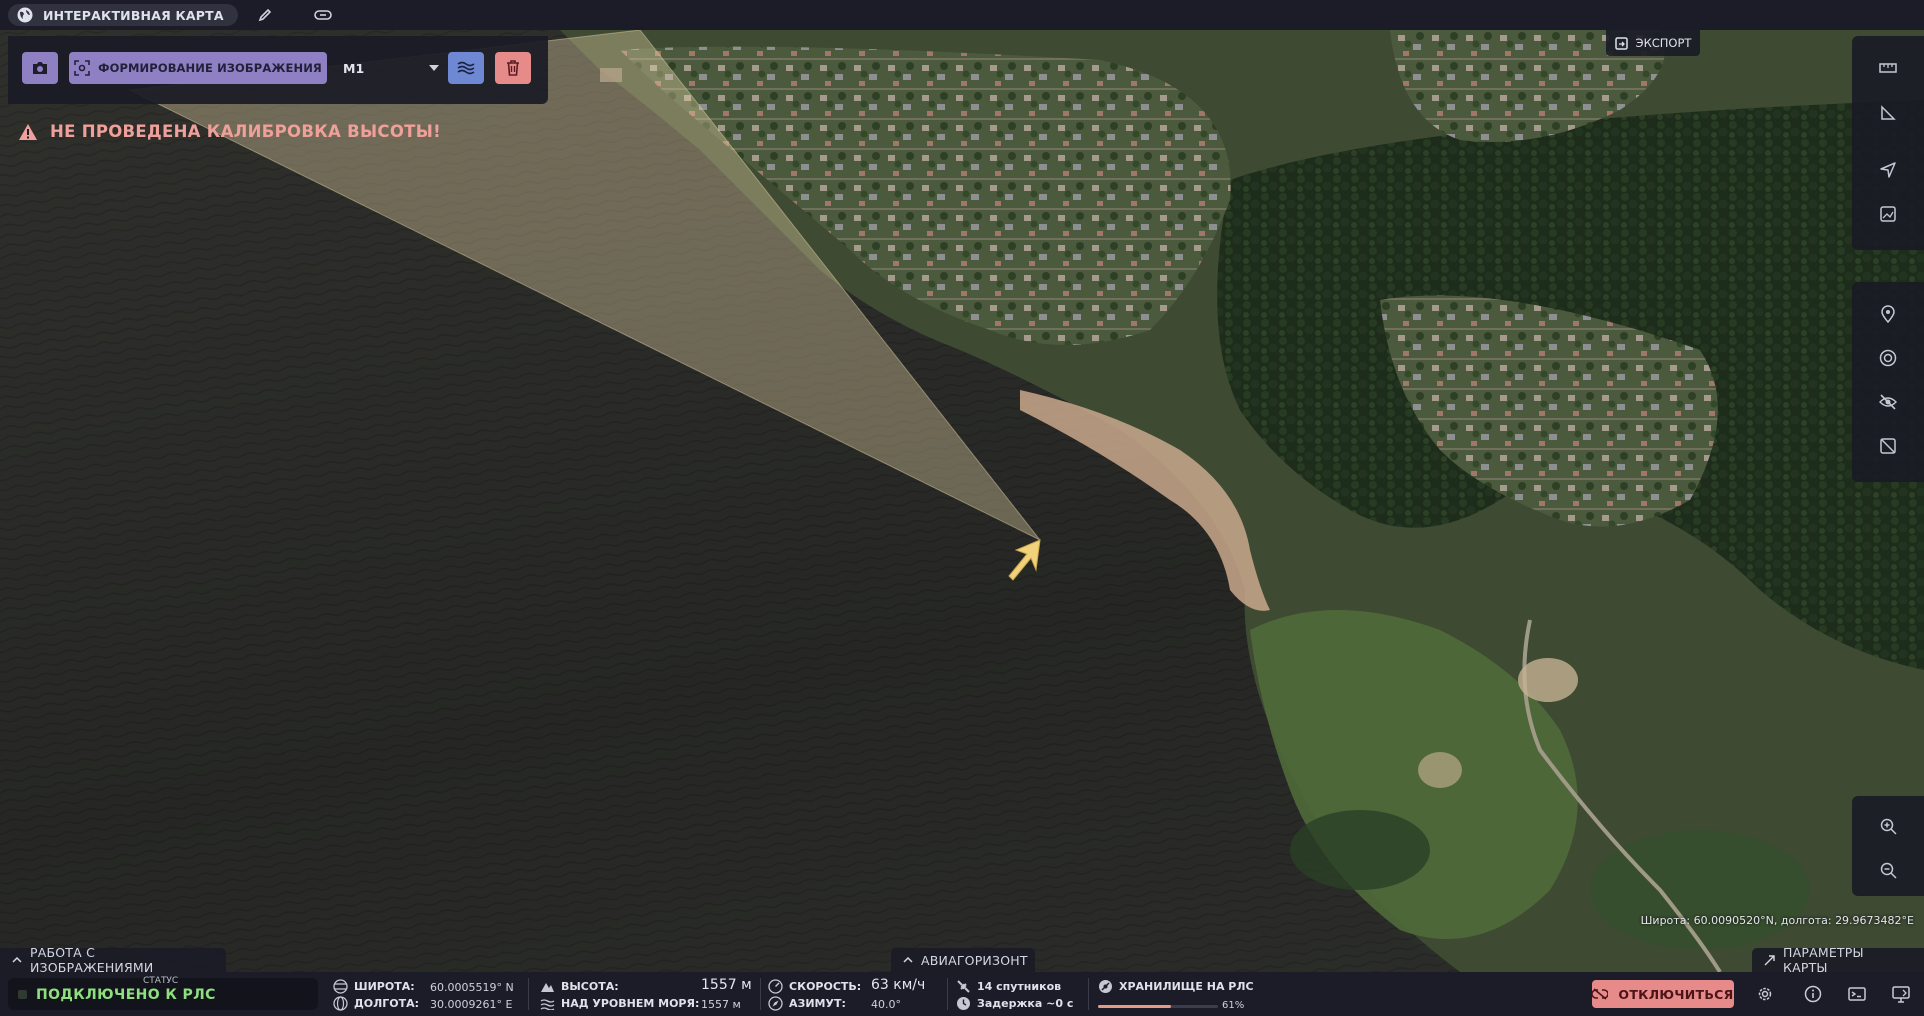 The width and height of the screenshot is (1924, 1016). What do you see at coordinates (1769, 960) in the screenshot?
I see `expand-icon` at bounding box center [1769, 960].